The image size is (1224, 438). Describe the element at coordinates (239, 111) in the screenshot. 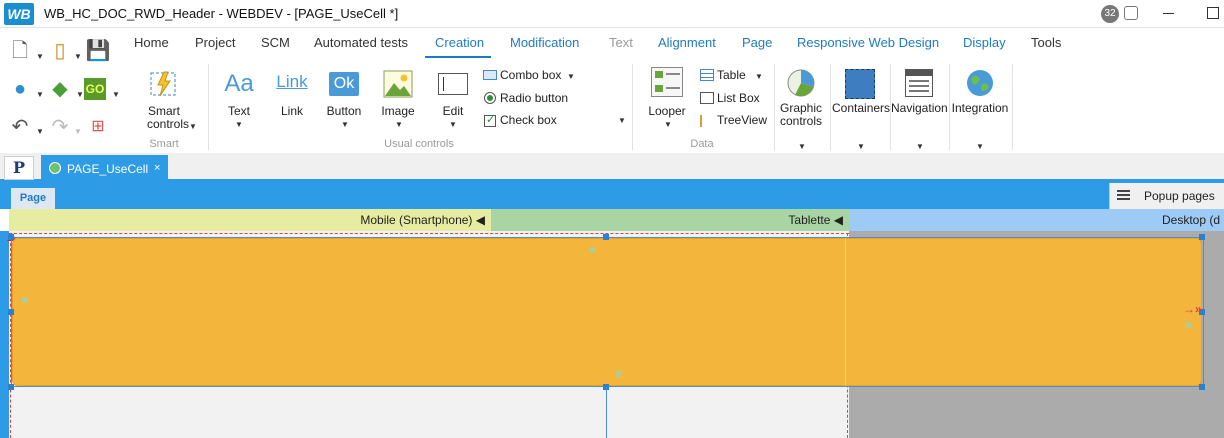

I see `text-control-button: Text` at that location.